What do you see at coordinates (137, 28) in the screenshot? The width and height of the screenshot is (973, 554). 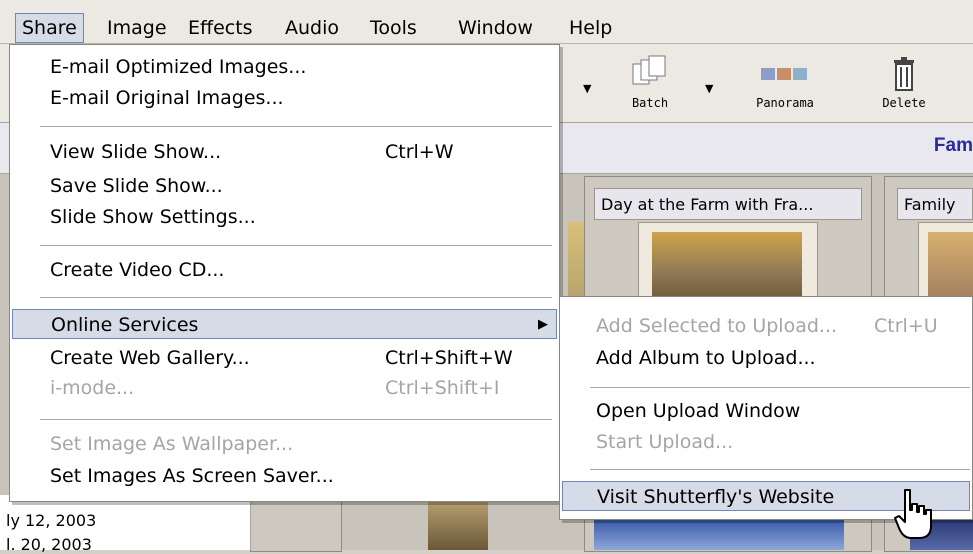 I see `menu-image: Image` at bounding box center [137, 28].